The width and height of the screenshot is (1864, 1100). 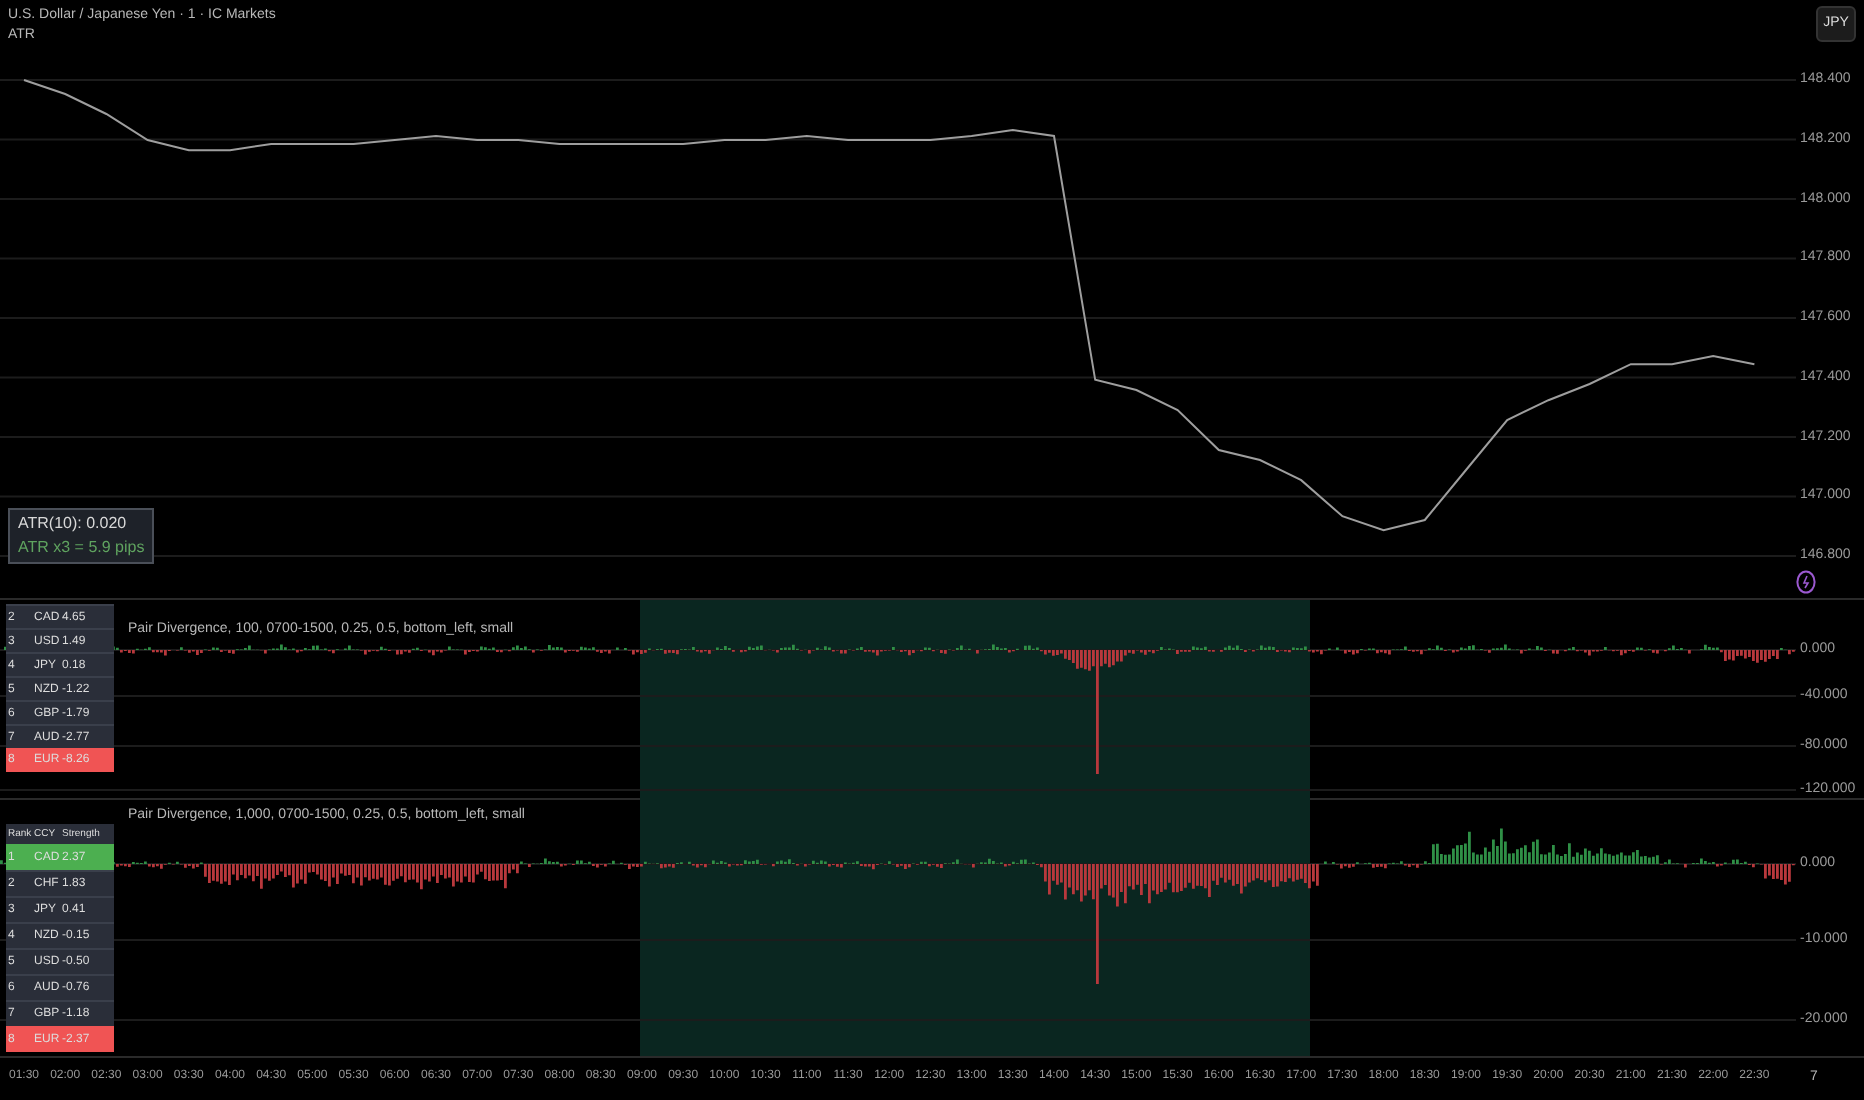 What do you see at coordinates (1806, 582) in the screenshot?
I see `circle-icon` at bounding box center [1806, 582].